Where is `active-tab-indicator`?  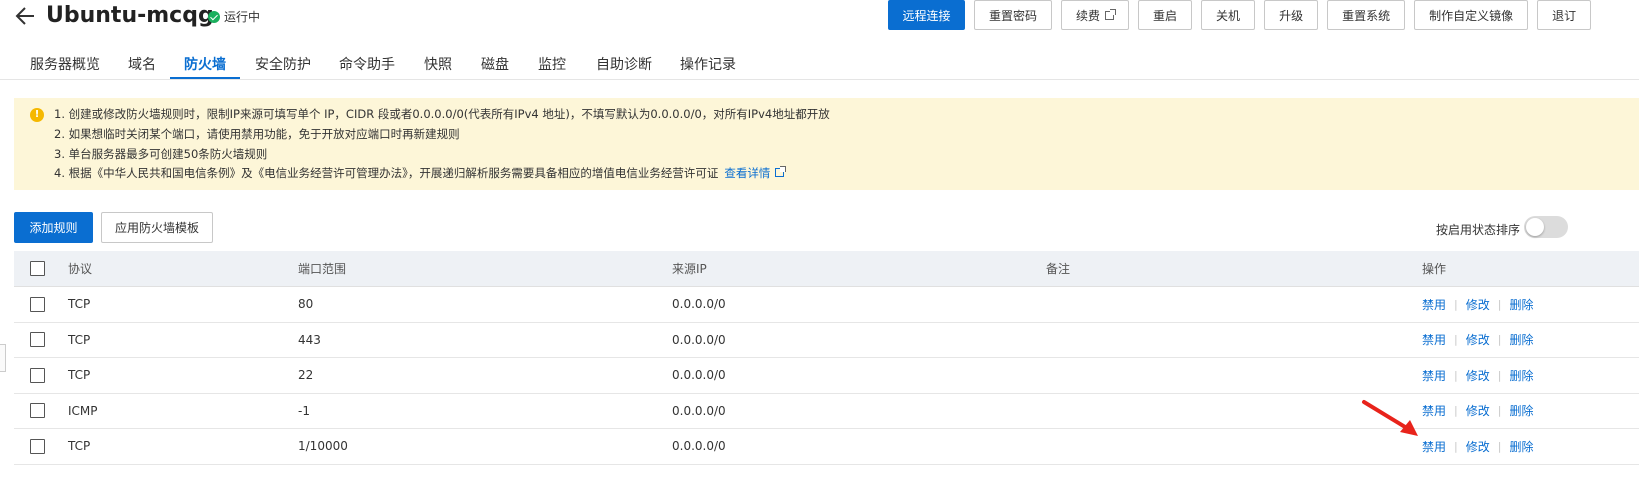 active-tab-indicator is located at coordinates (205, 78).